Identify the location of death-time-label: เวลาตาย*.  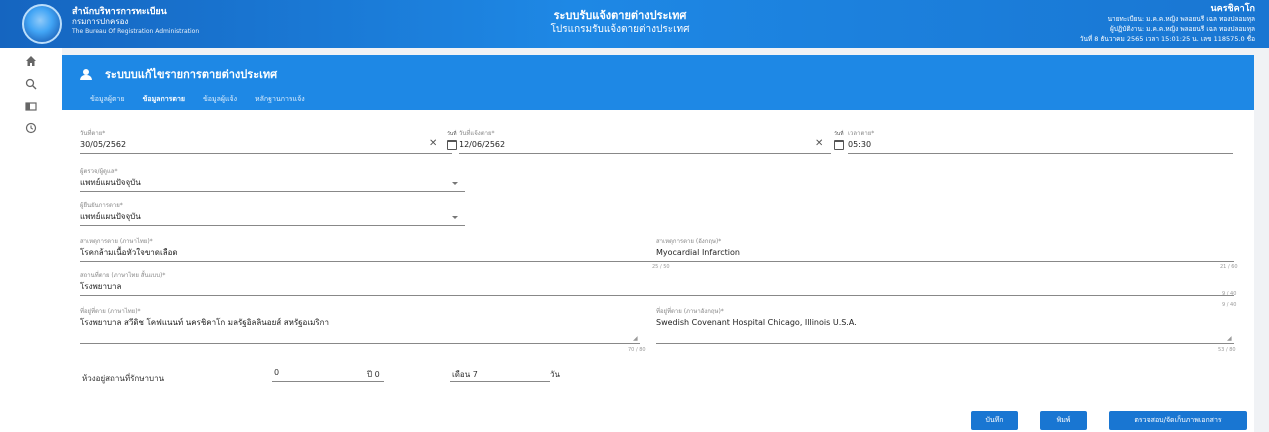
(861, 133).